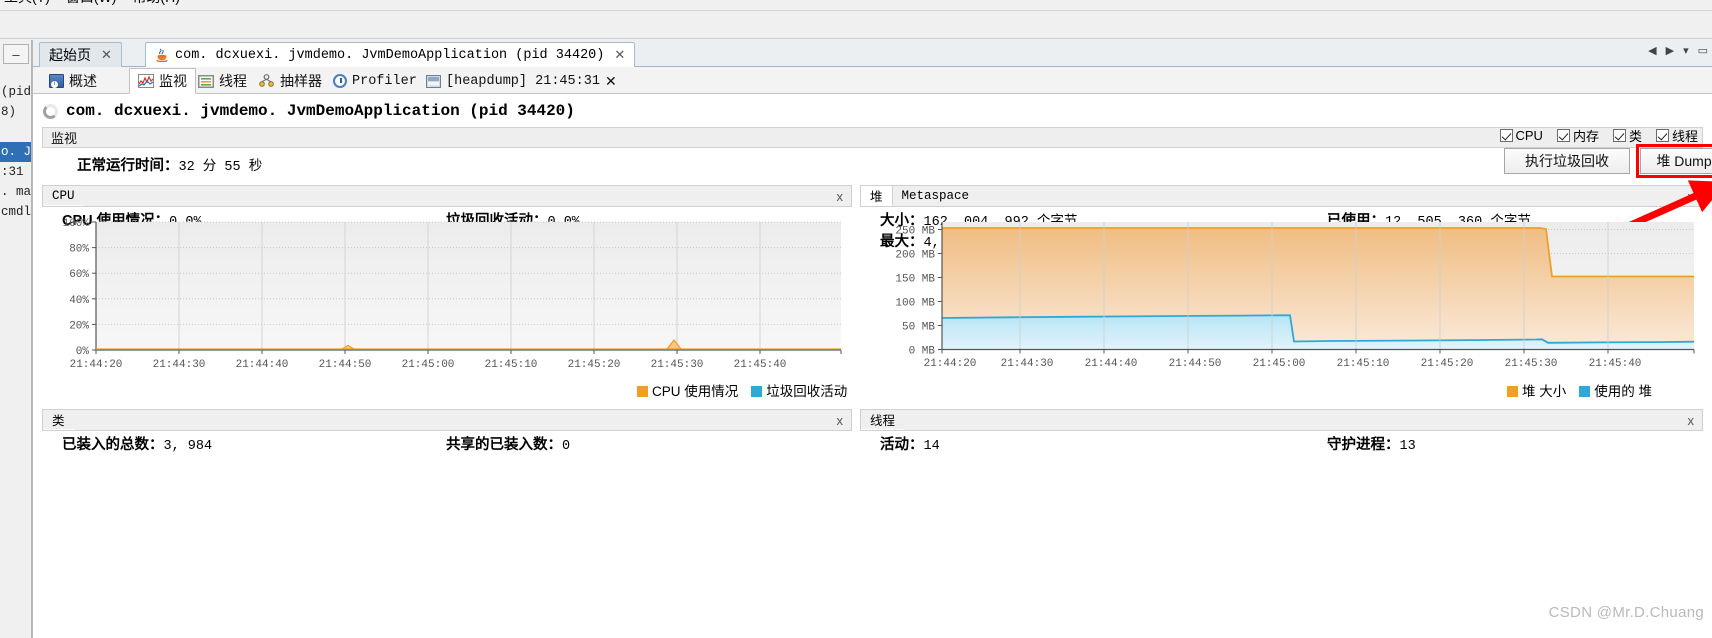 The height and width of the screenshot is (638, 1712). Describe the element at coordinates (511, 365) in the screenshot. I see `cpu-xtick: 21:45:10` at that location.